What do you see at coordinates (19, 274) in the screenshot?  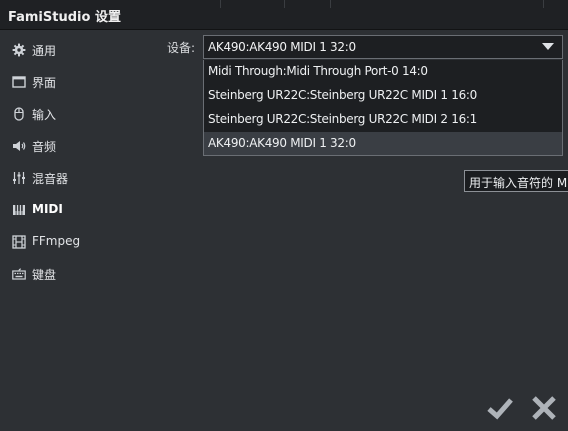 I see `keyboard-icon` at bounding box center [19, 274].